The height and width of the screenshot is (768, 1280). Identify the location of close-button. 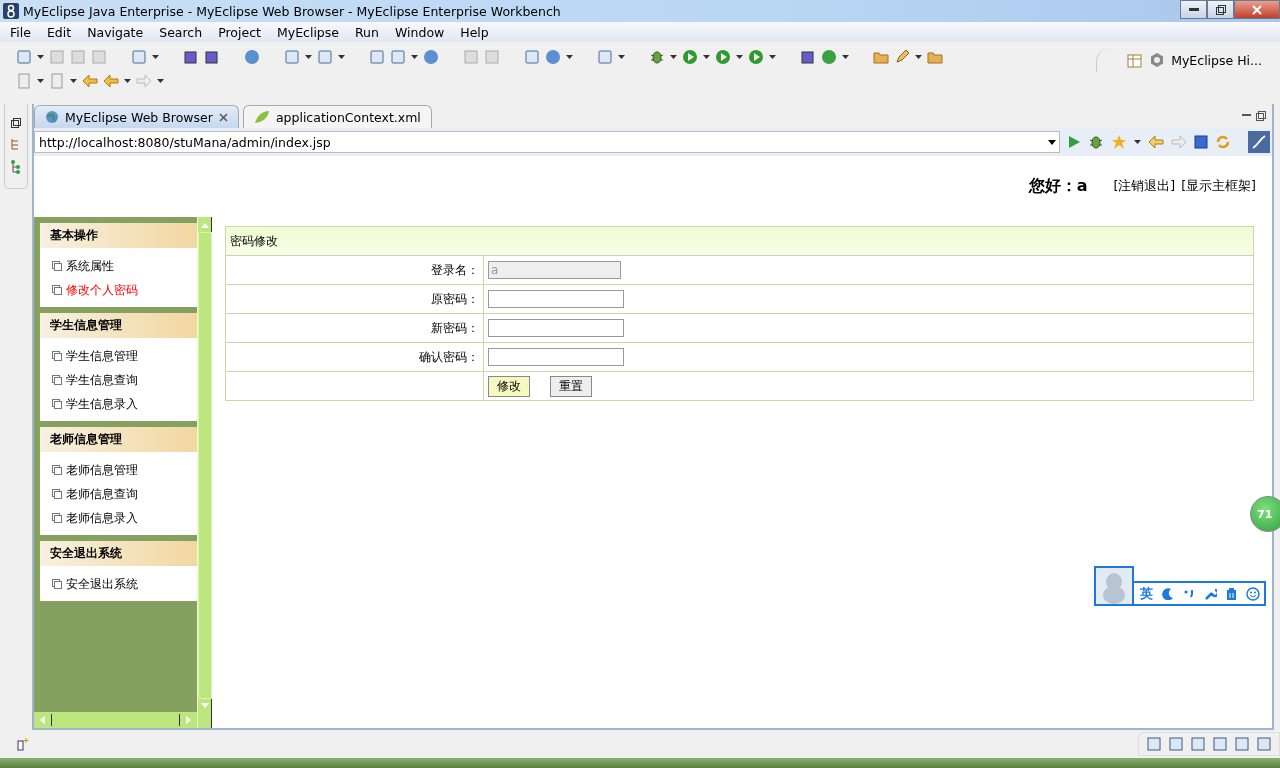
(1257, 9).